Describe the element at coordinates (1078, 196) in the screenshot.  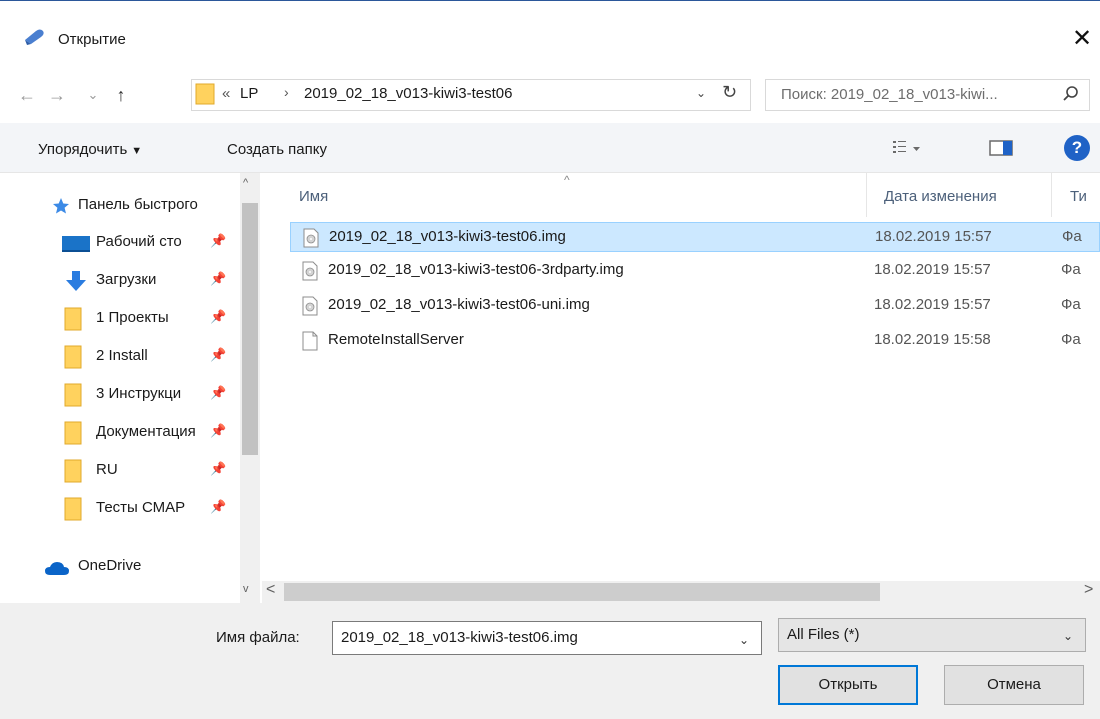
I see `column-header-type: Ти` at that location.